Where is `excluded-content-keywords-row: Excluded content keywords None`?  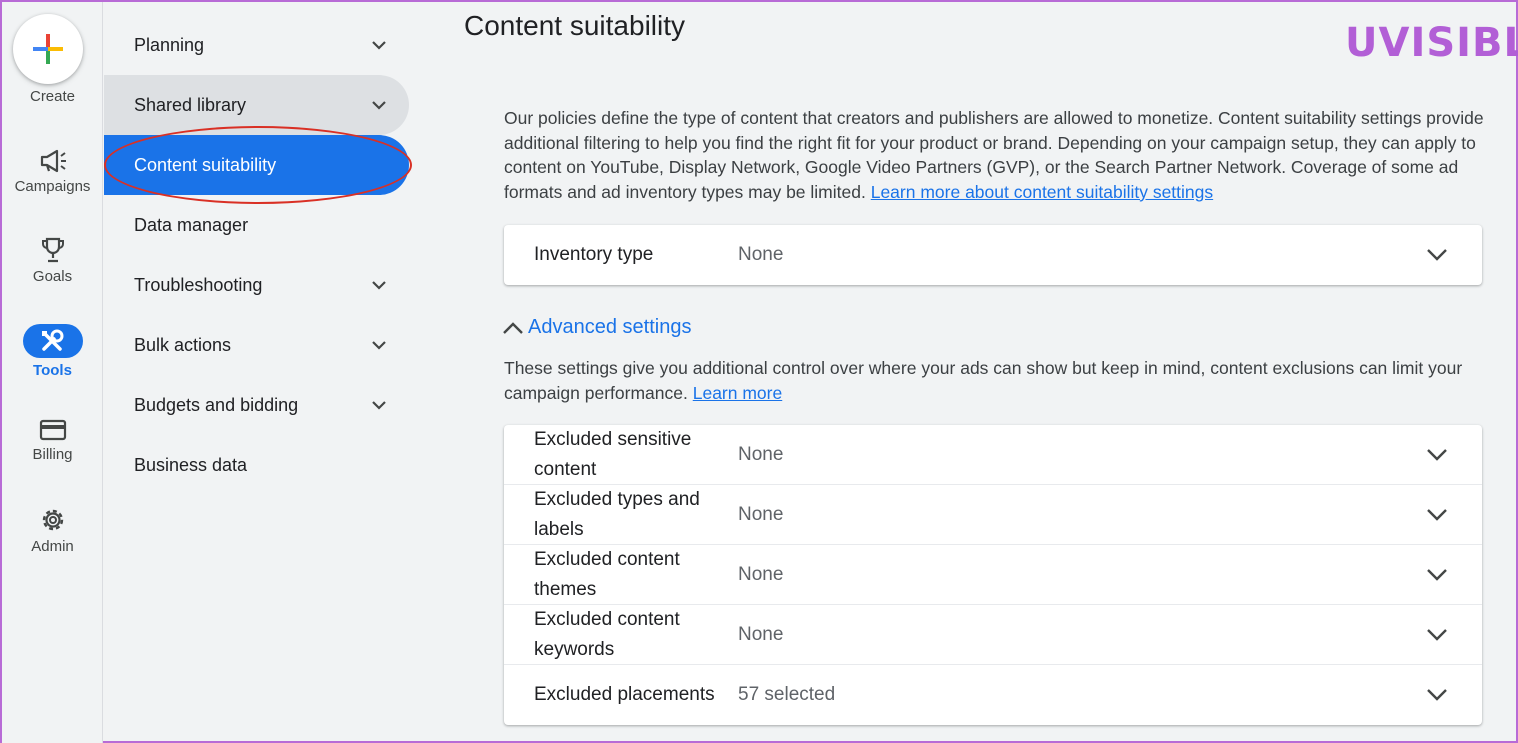
excluded-content-keywords-row: Excluded content keywords None is located at coordinates (993, 635).